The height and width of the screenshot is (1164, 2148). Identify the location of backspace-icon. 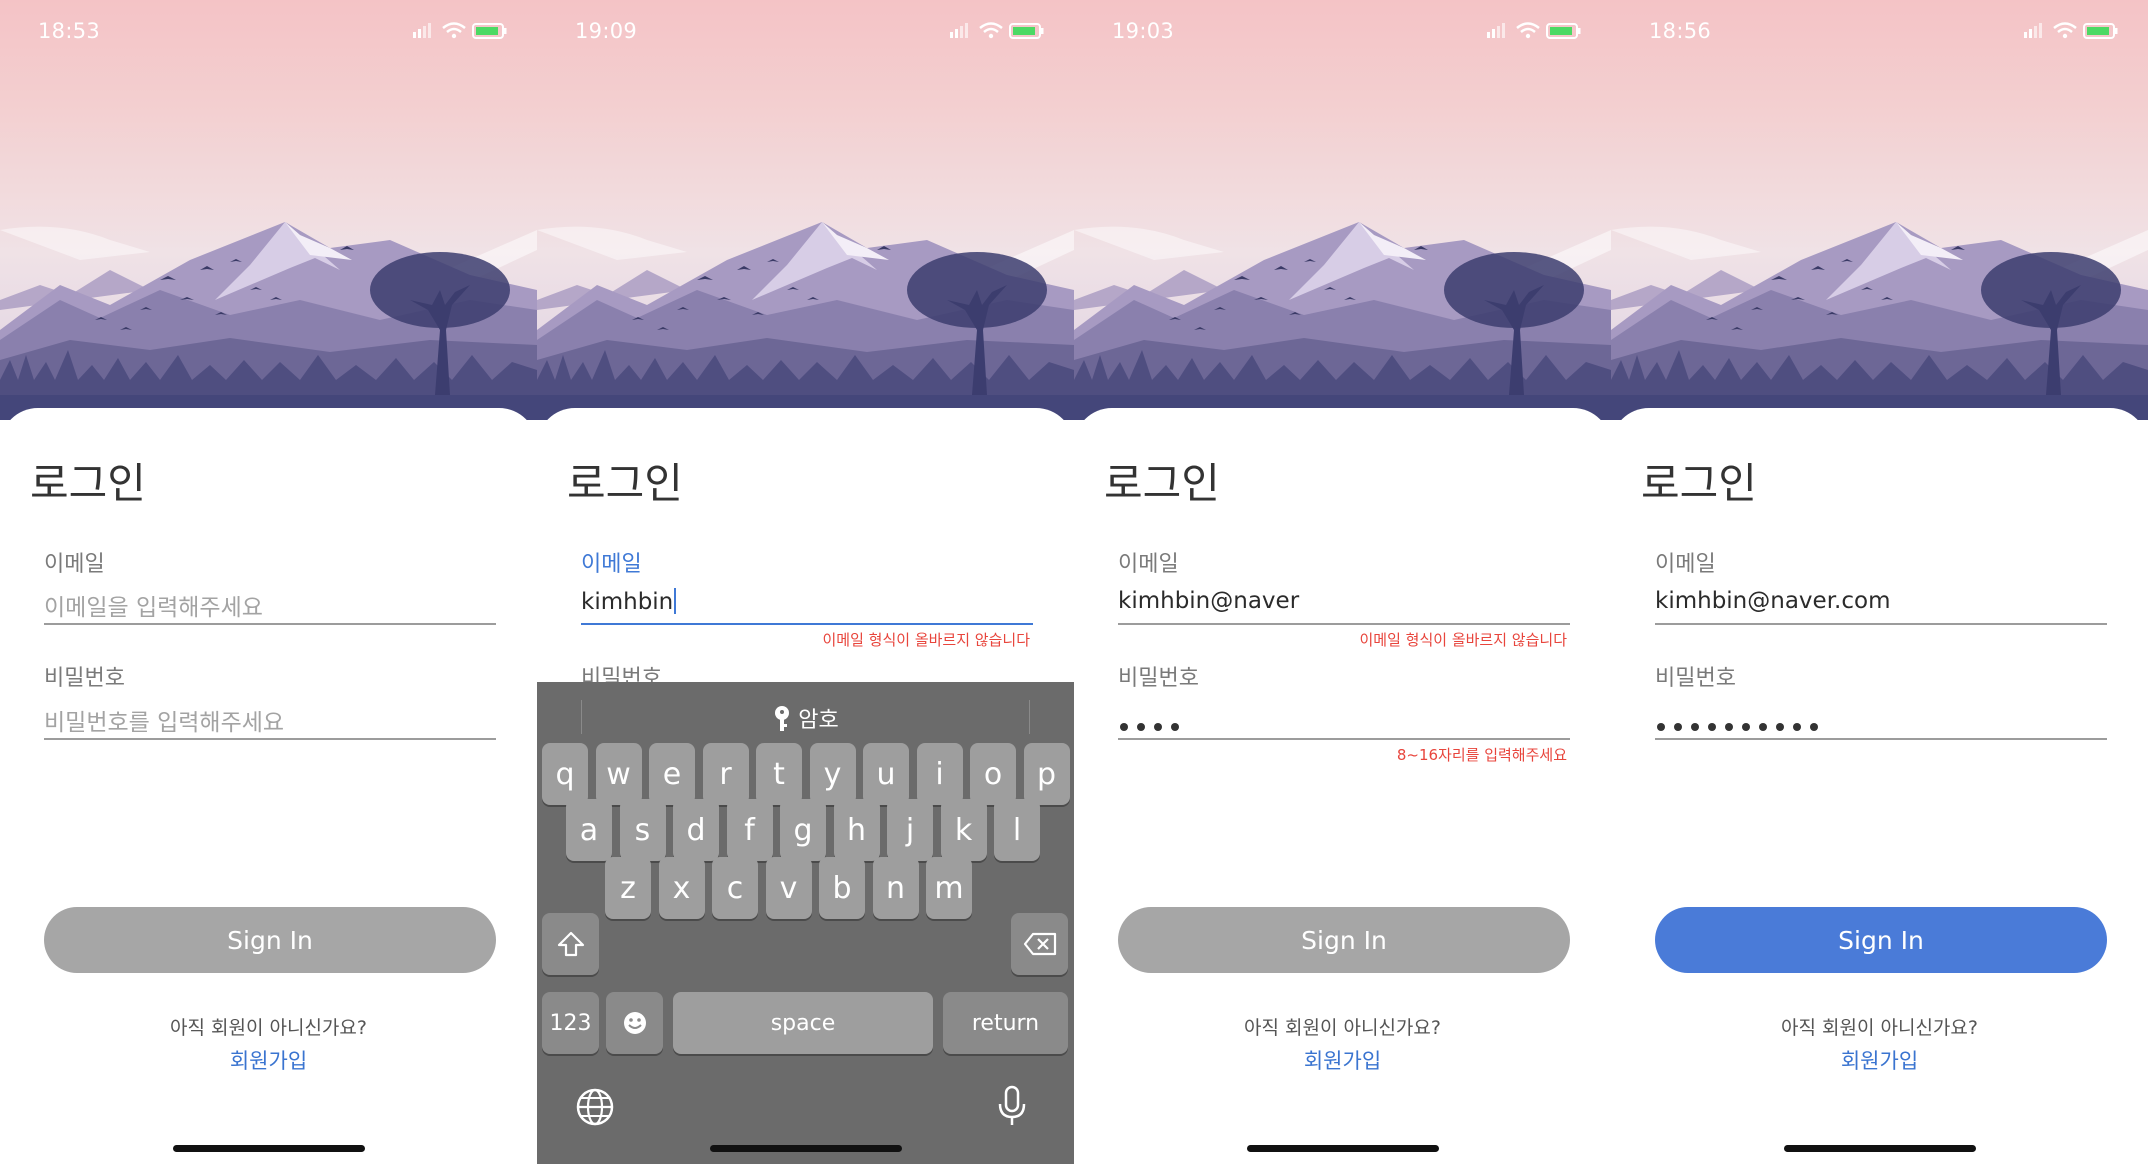
(1039, 944).